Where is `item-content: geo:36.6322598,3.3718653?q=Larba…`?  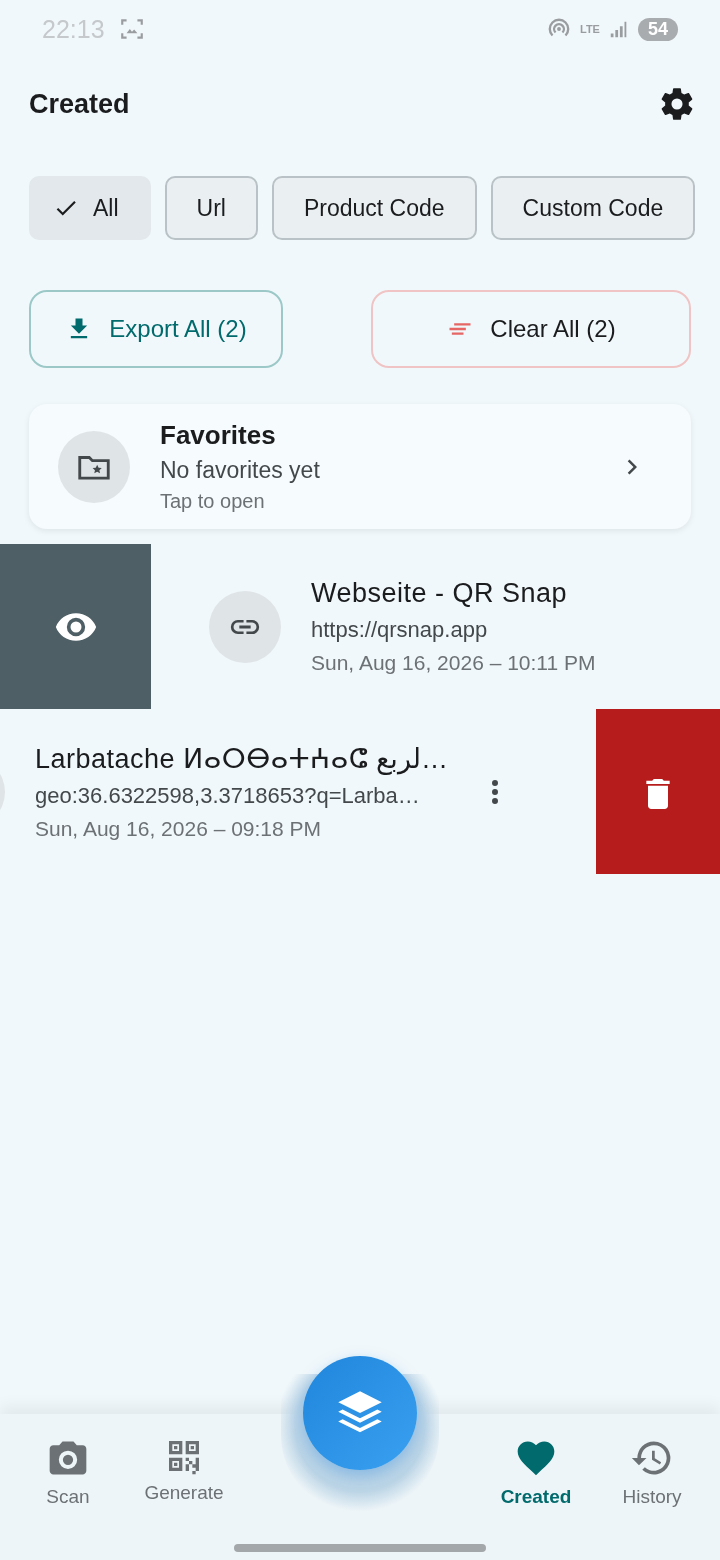 item-content: geo:36.6322598,3.3718653?q=Larba… is located at coordinates (228, 795).